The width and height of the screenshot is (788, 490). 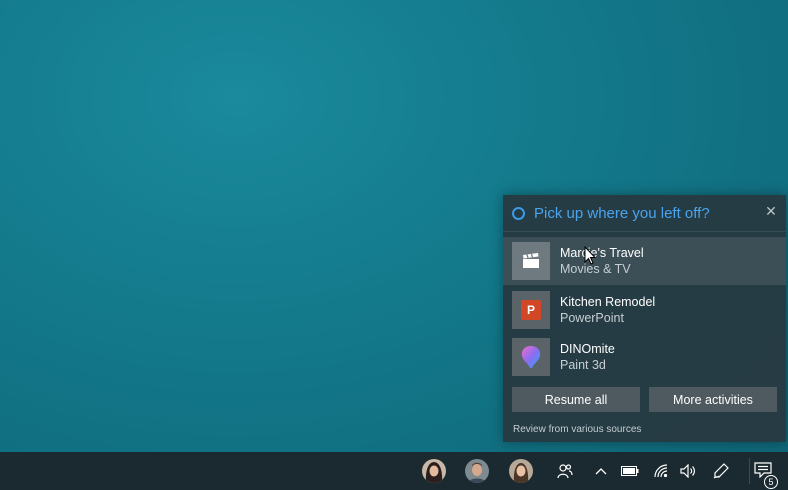 I want to click on powerpoint-badge: P, so click(x=531, y=310).